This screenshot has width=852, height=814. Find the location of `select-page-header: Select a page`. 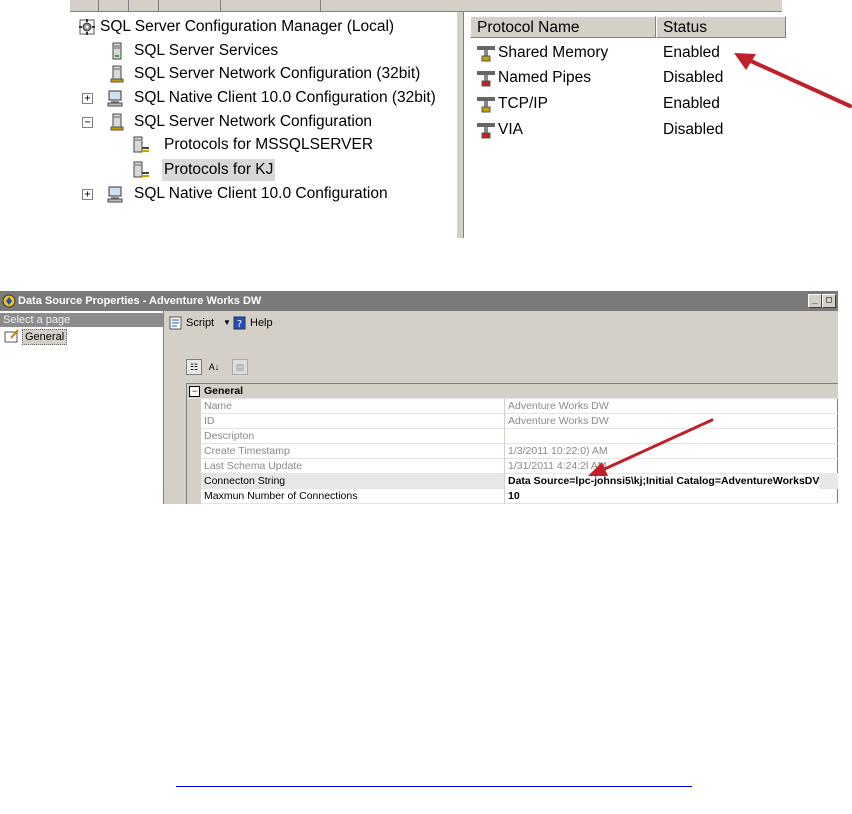

select-page-header: Select a page is located at coordinates (81, 320).